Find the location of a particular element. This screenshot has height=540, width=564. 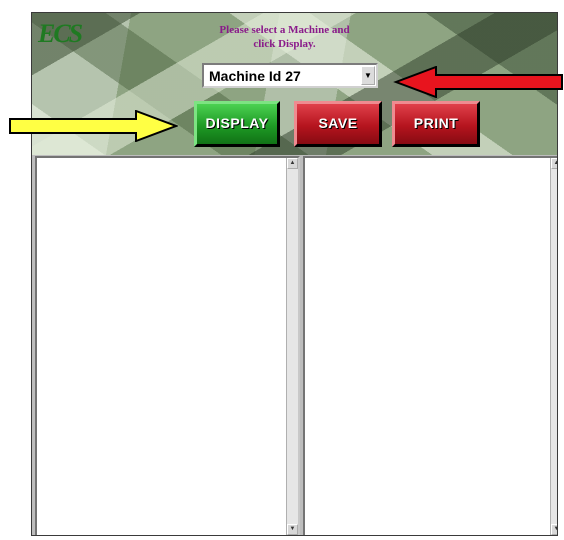

machine-select: Machine Id 27 ▼ is located at coordinates (290, 75).